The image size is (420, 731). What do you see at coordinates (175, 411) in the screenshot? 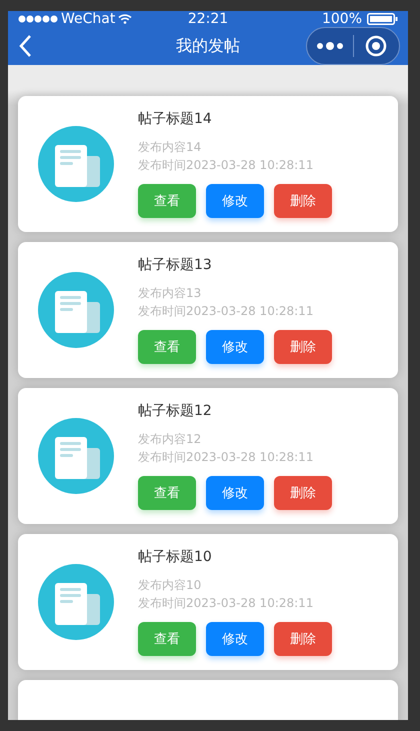
I see `post-title: 帖子标题12` at bounding box center [175, 411].